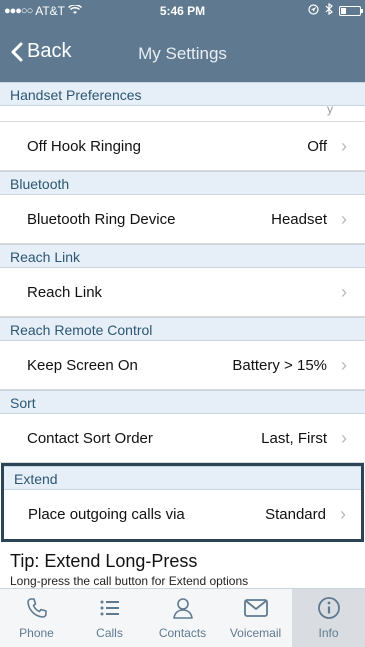 This screenshot has width=365, height=647. I want to click on section-header-reach-link: Reach Link, so click(182, 256).